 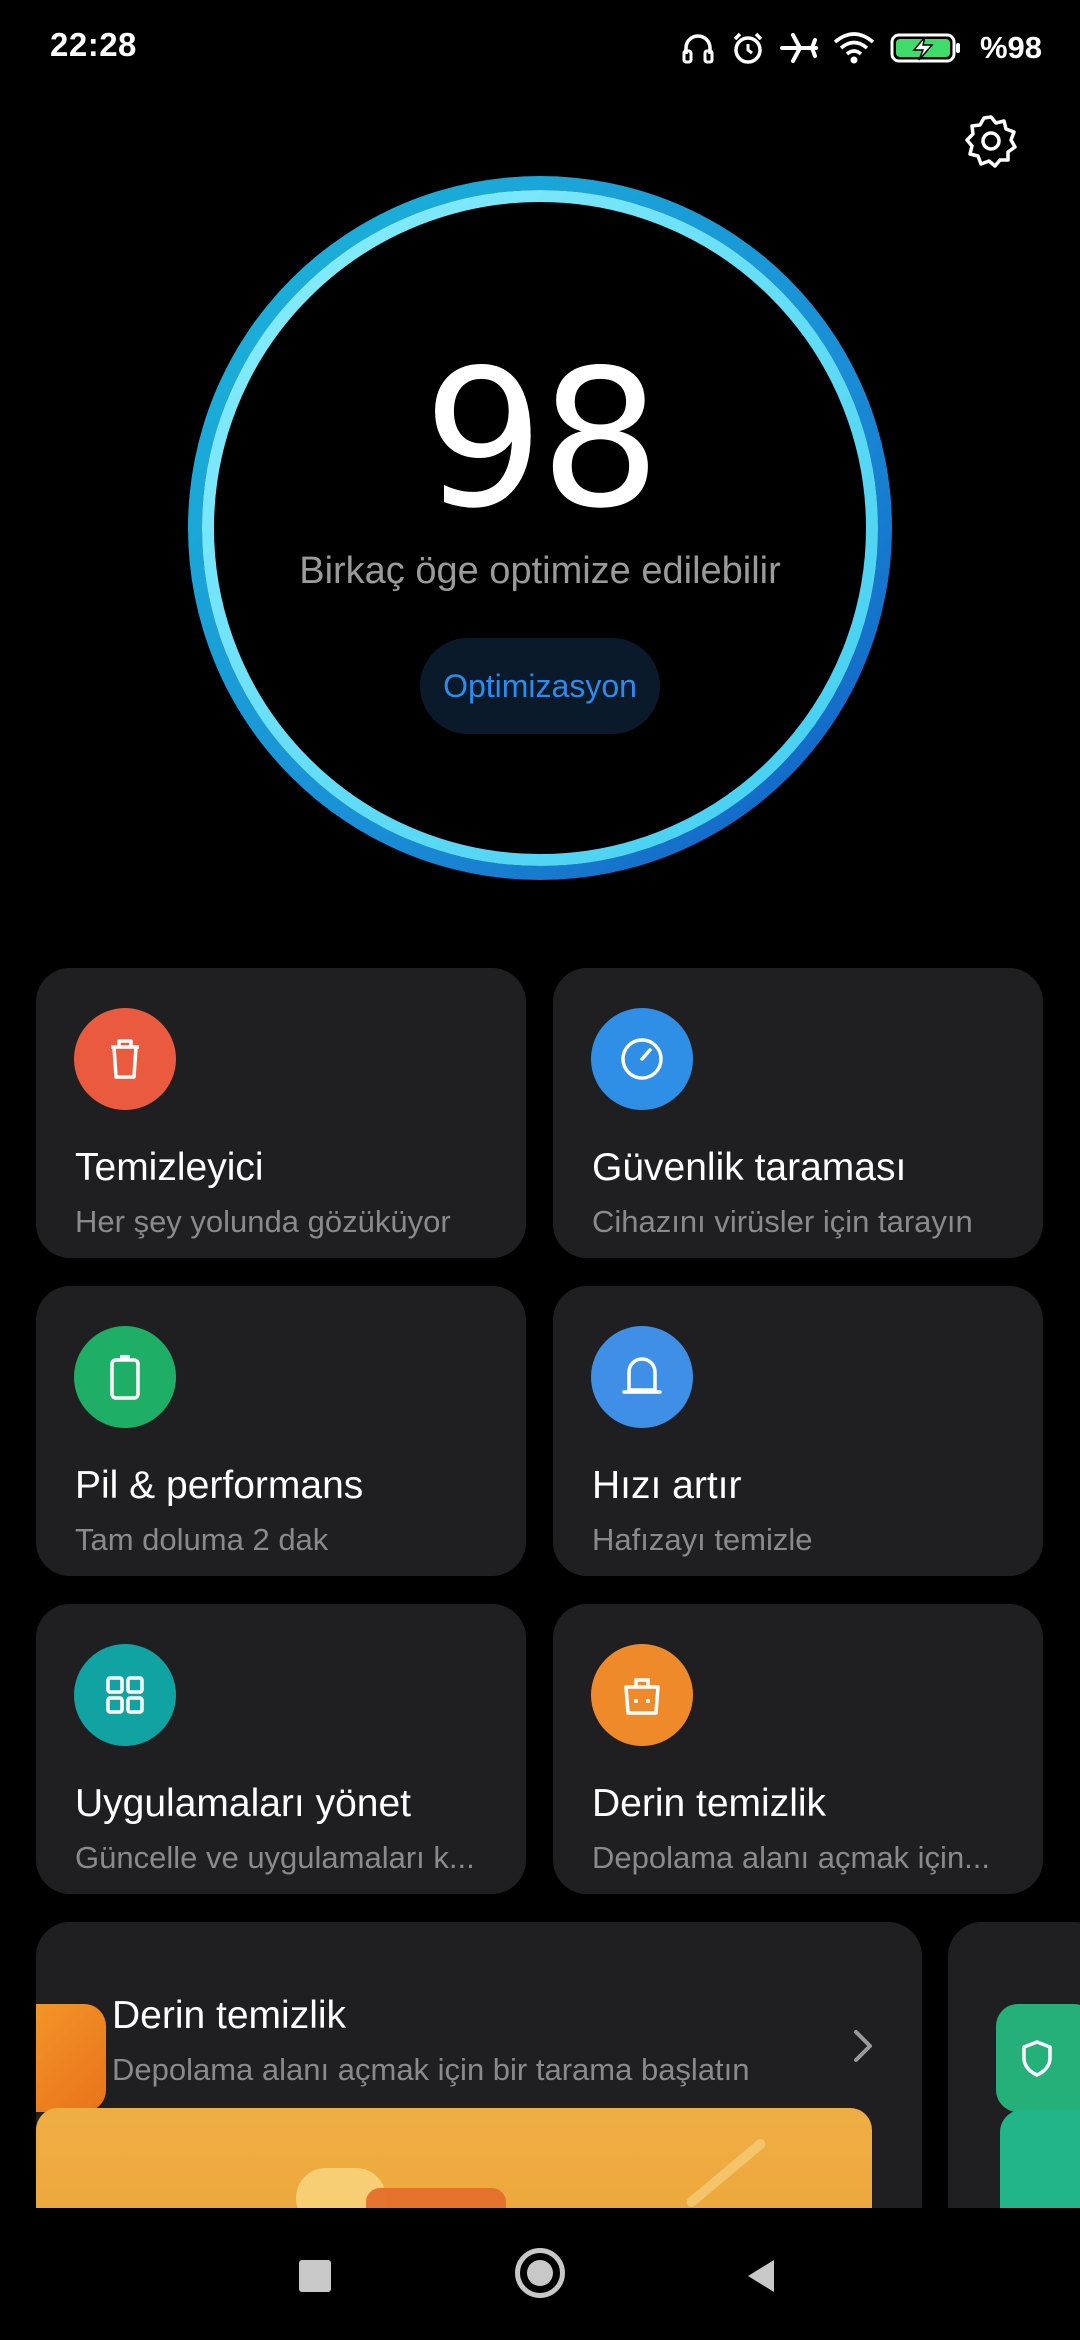 I want to click on card-title: Uygulamaları yönet, so click(x=243, y=1803).